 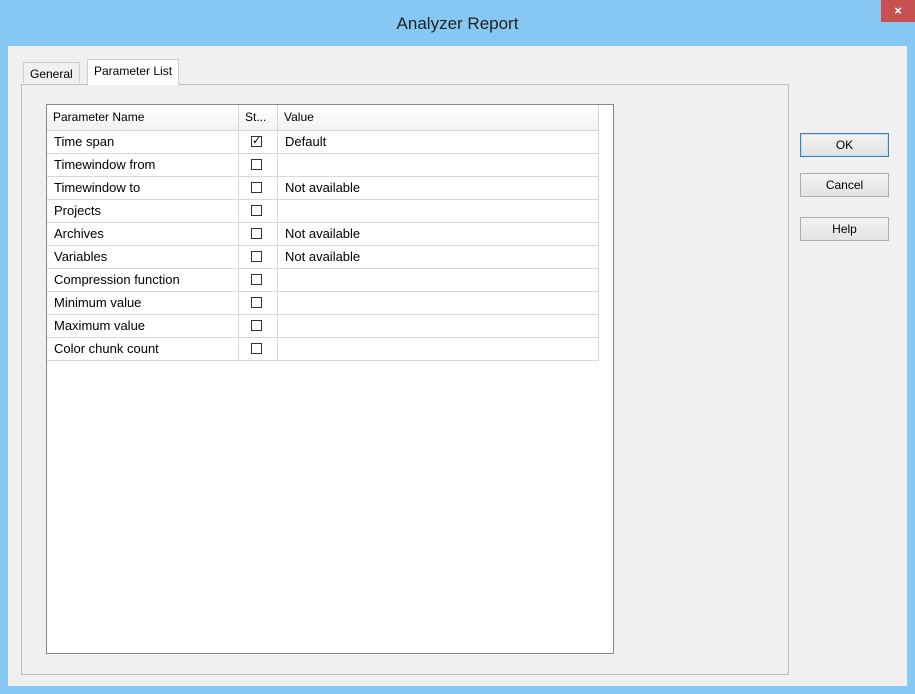 I want to click on column-header-value: Value, so click(x=438, y=117).